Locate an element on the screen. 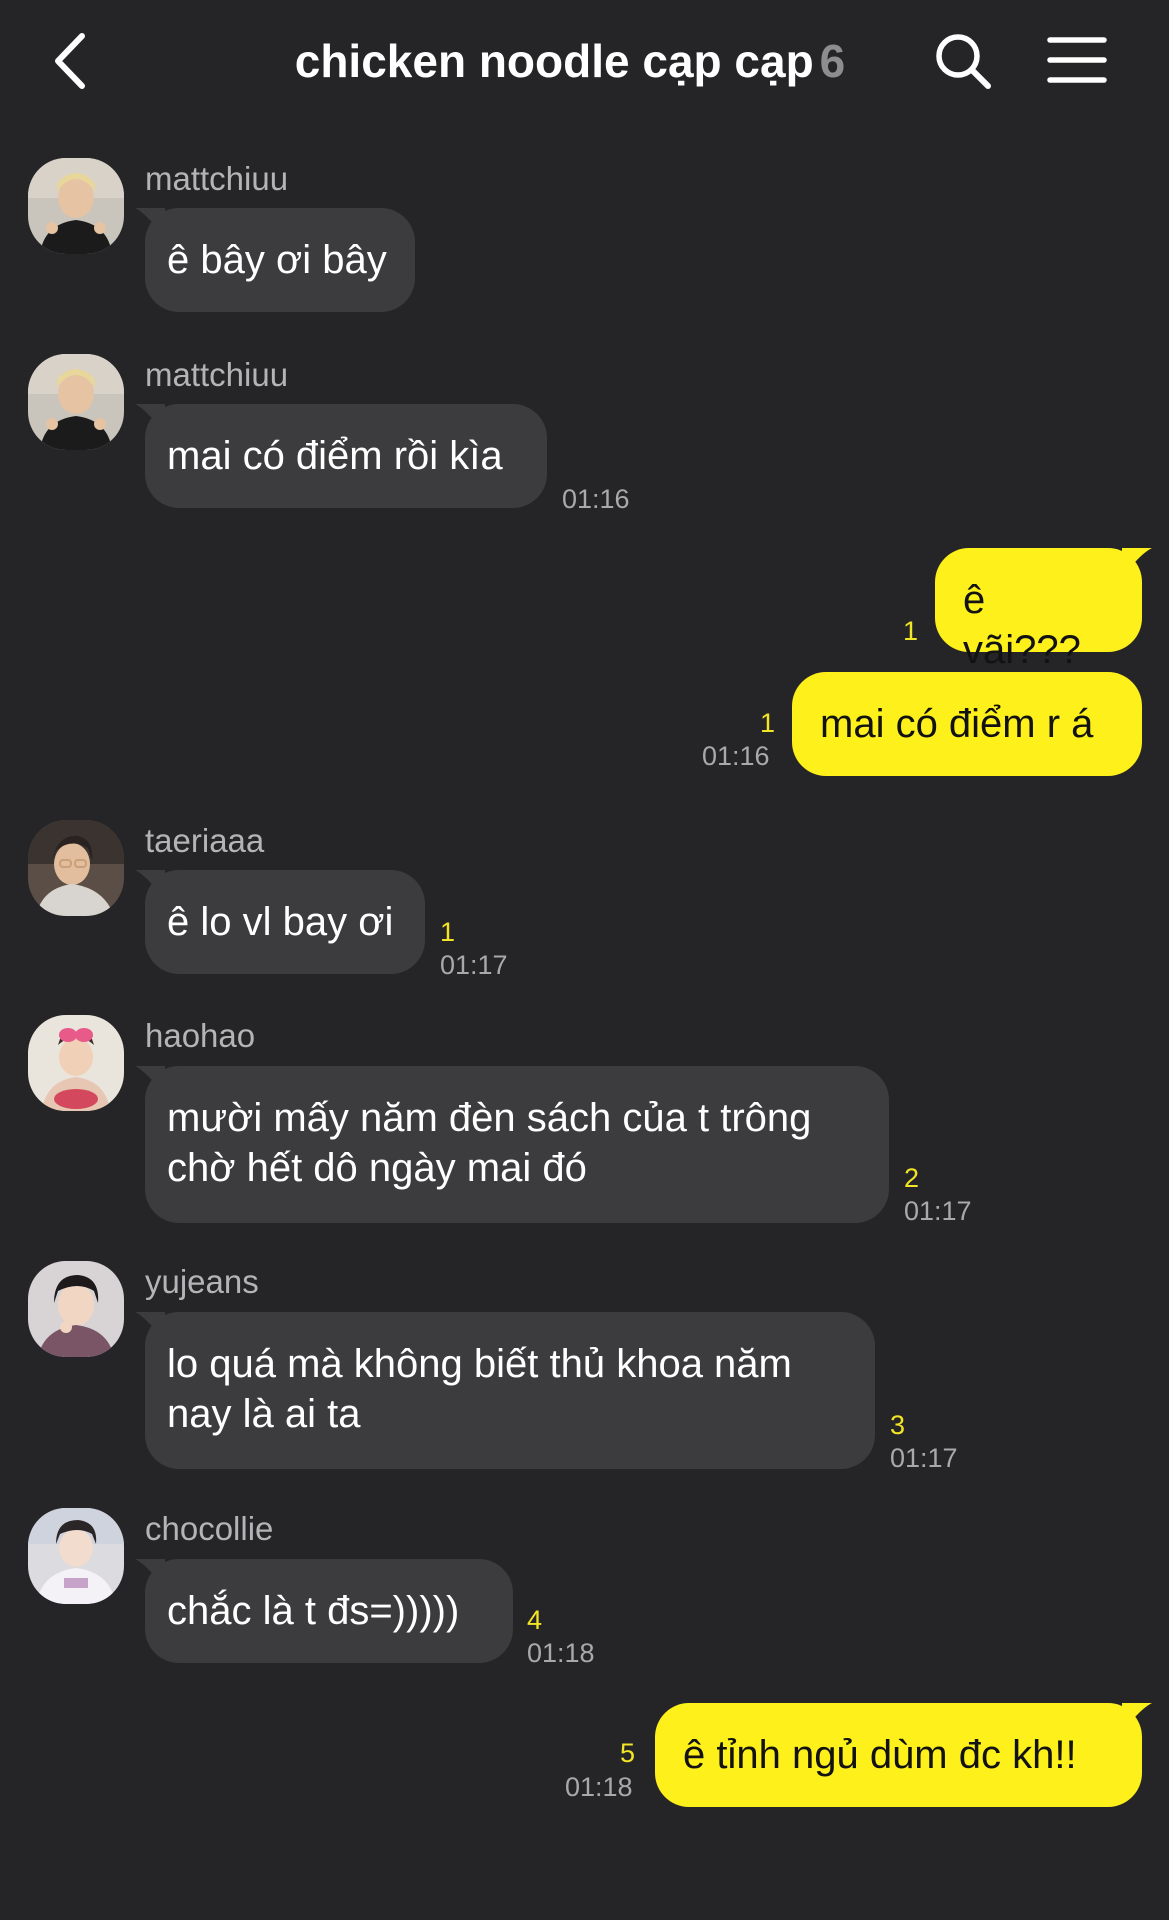 Image resolution: width=1169 pixels, height=1920 pixels. message-bubble: ê bây ơi bây is located at coordinates (275, 260).